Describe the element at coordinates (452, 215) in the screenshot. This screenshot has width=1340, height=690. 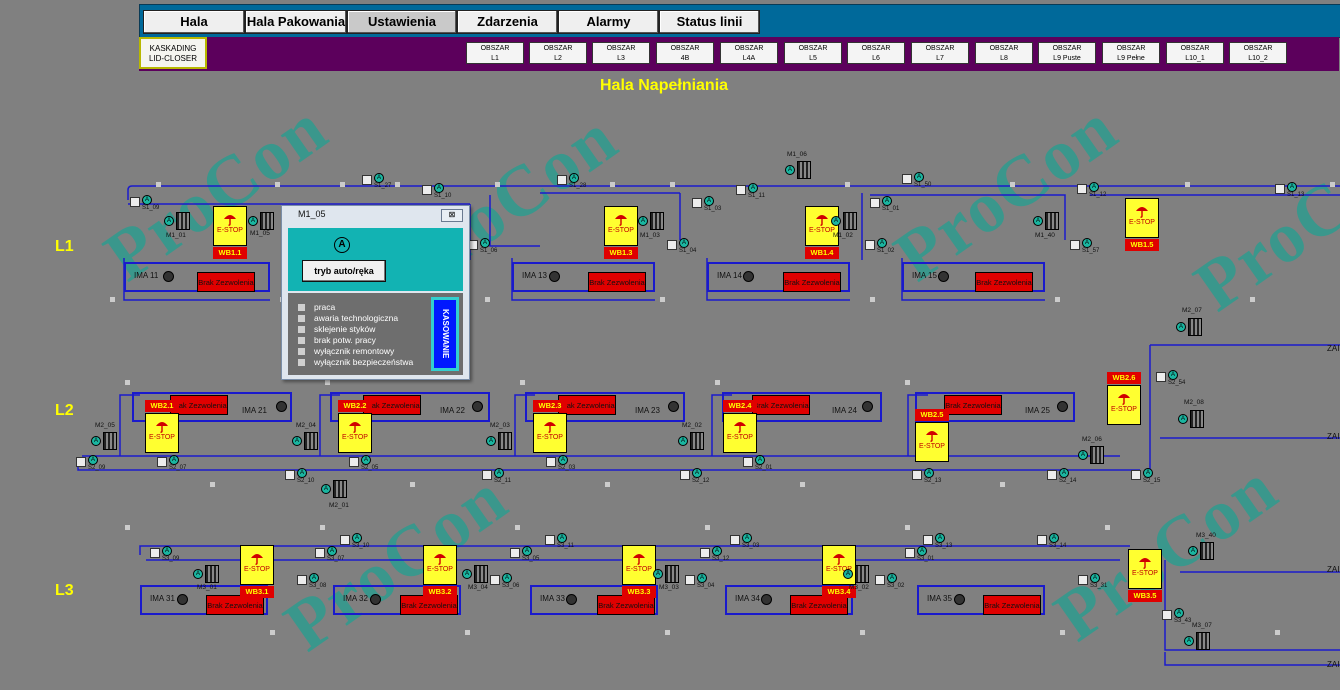
I see `dialog-close-button: ⊠` at that location.